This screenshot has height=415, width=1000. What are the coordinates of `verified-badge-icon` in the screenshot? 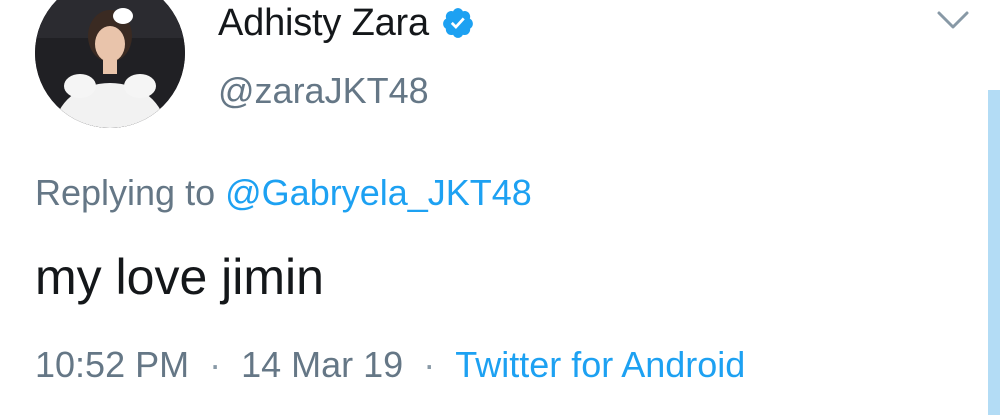 It's located at (458, 23).